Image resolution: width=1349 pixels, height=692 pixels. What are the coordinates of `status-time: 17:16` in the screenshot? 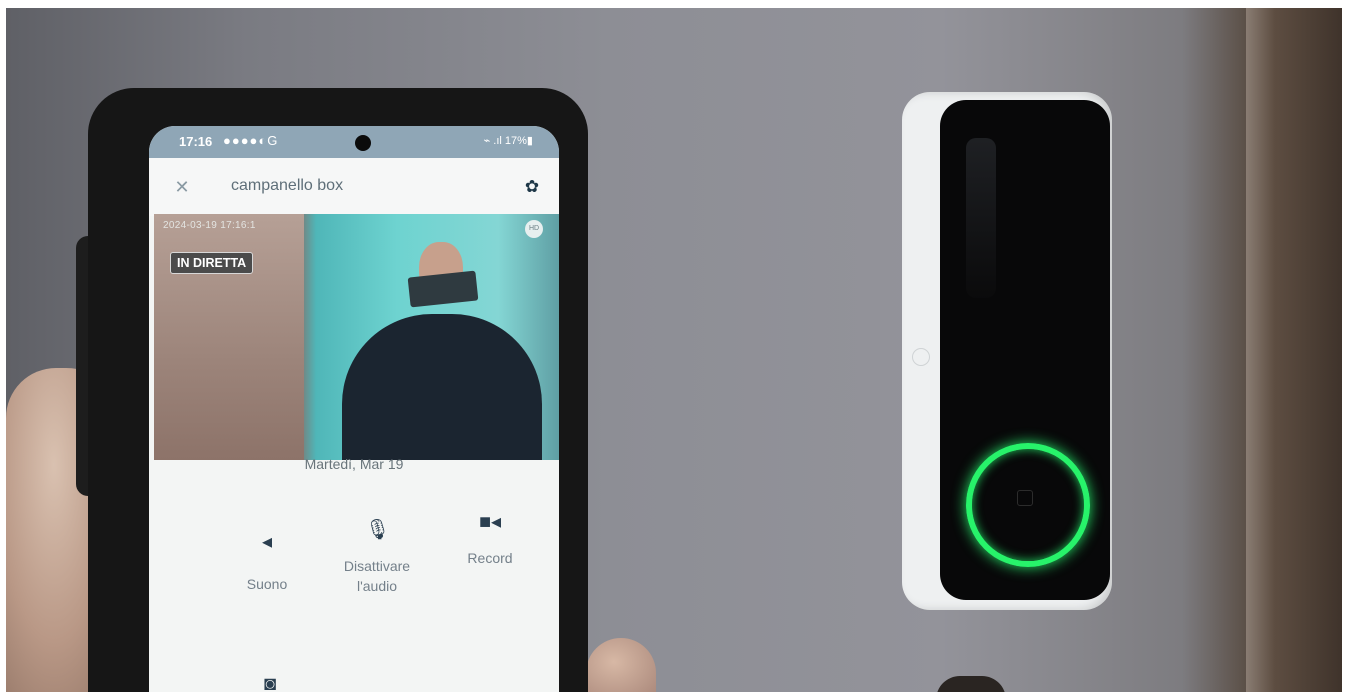 It's located at (196, 141).